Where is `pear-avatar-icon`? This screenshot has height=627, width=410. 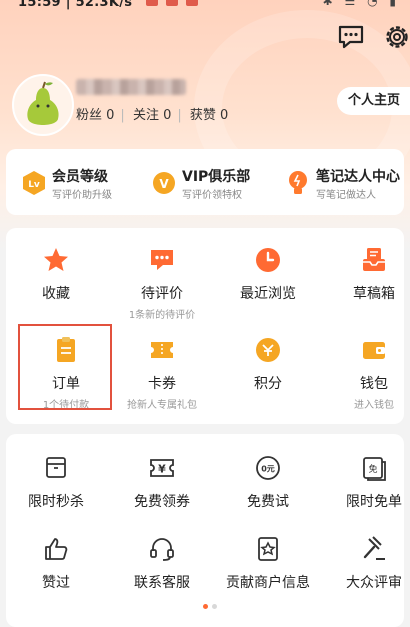 pear-avatar-icon is located at coordinates (43, 103).